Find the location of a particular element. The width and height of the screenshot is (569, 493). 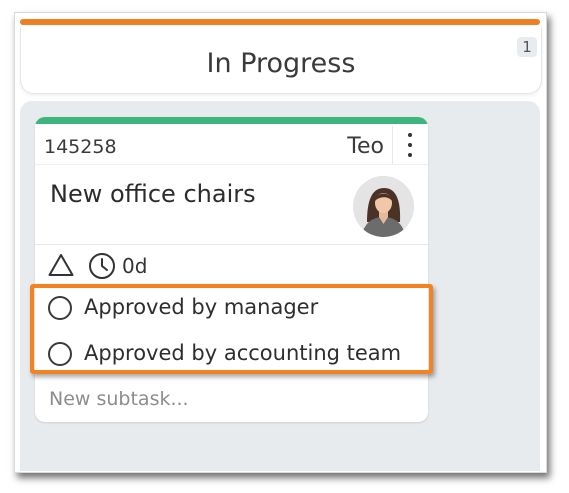

avatar is located at coordinates (383, 206).